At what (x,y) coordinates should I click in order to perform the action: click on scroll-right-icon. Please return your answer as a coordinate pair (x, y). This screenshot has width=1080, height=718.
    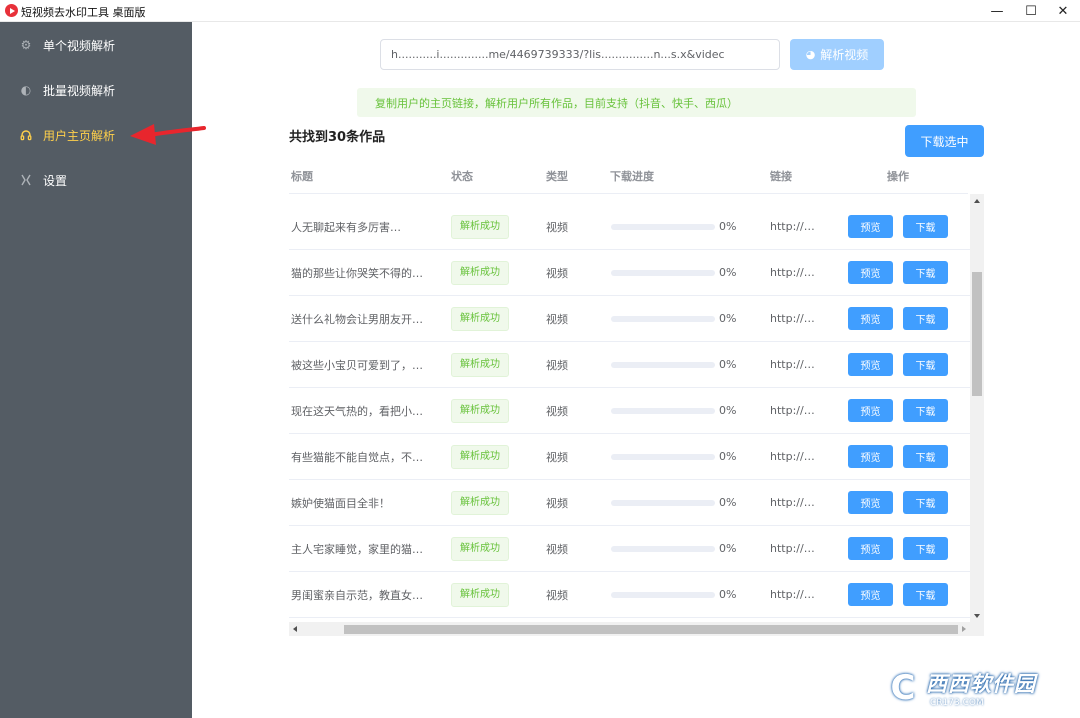
    Looking at the image, I should click on (964, 629).